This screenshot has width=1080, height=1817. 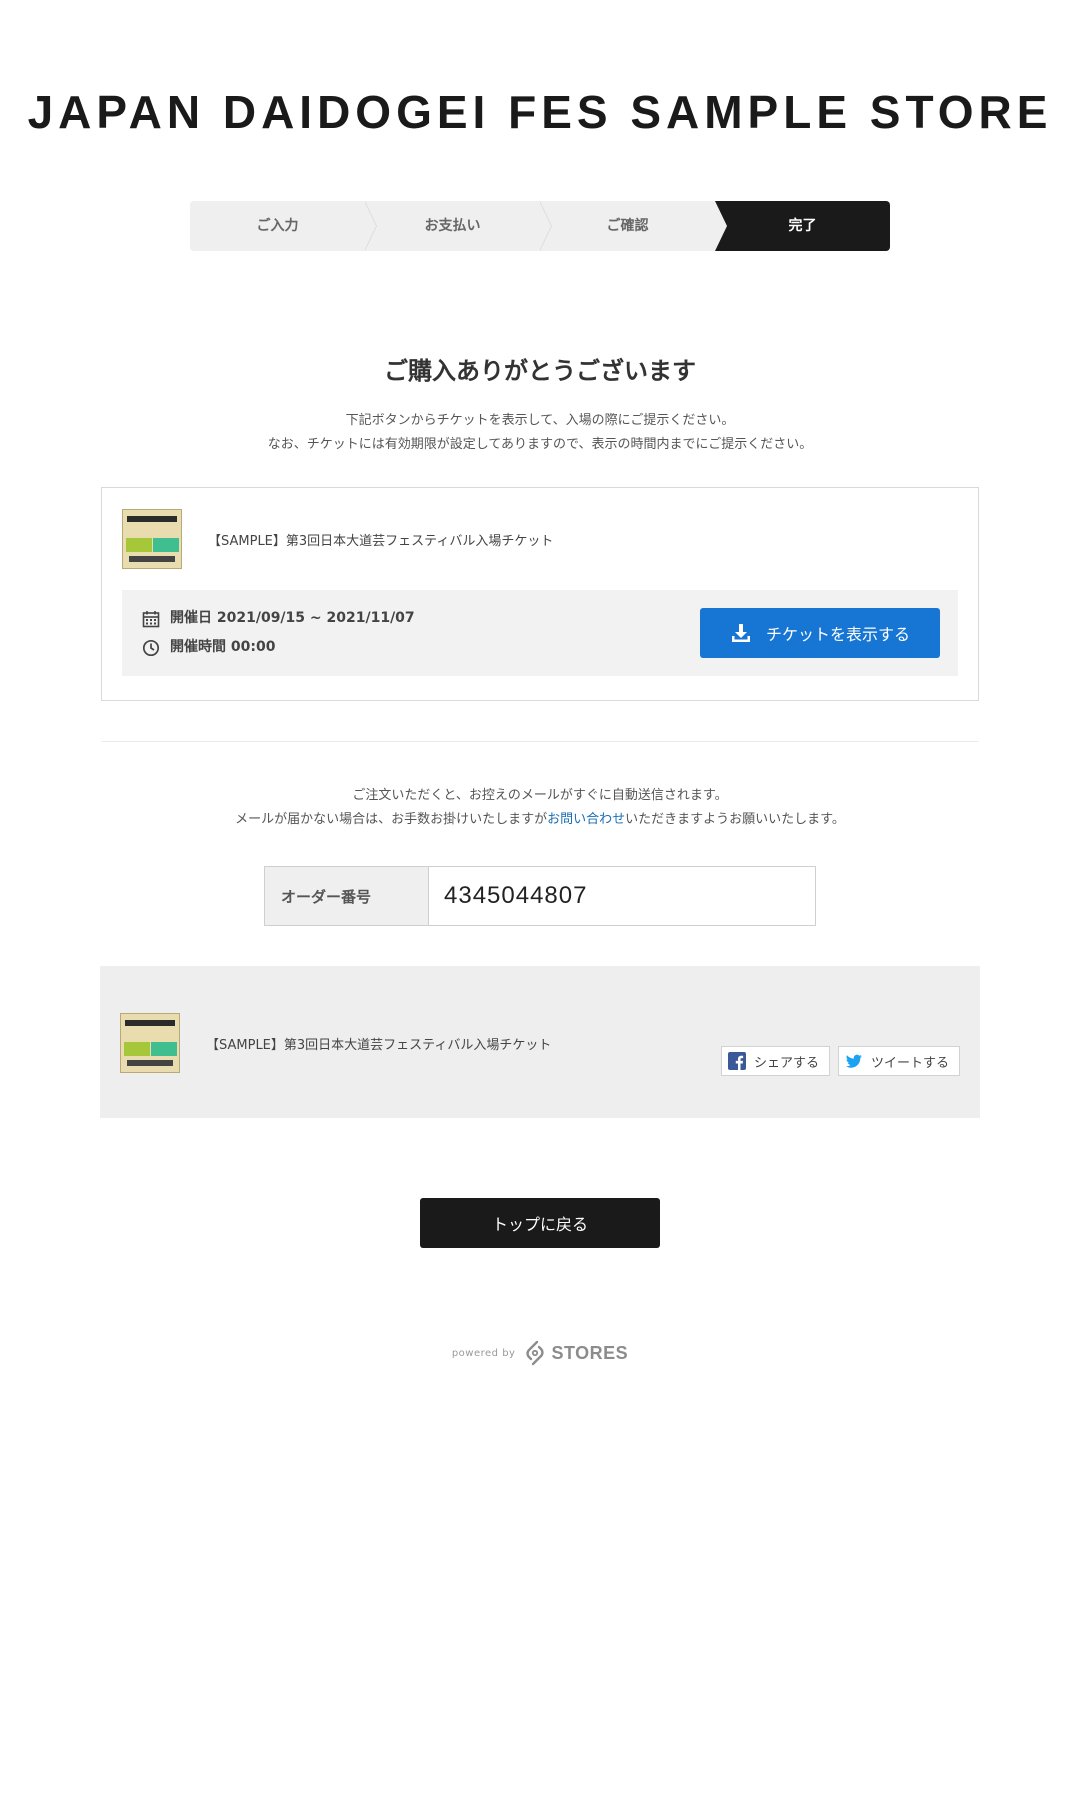 What do you see at coordinates (151, 618) in the screenshot?
I see `calendar-icon` at bounding box center [151, 618].